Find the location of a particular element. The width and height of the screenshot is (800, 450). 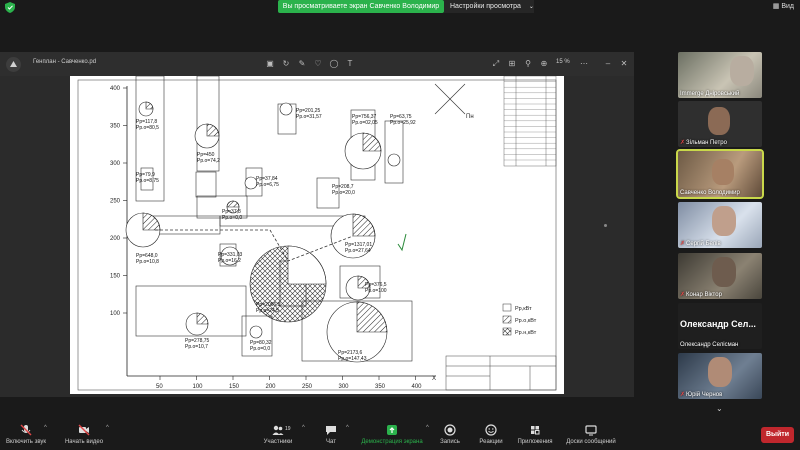

participant-name: ✗Зільман Петро is located at coordinates (703, 143).